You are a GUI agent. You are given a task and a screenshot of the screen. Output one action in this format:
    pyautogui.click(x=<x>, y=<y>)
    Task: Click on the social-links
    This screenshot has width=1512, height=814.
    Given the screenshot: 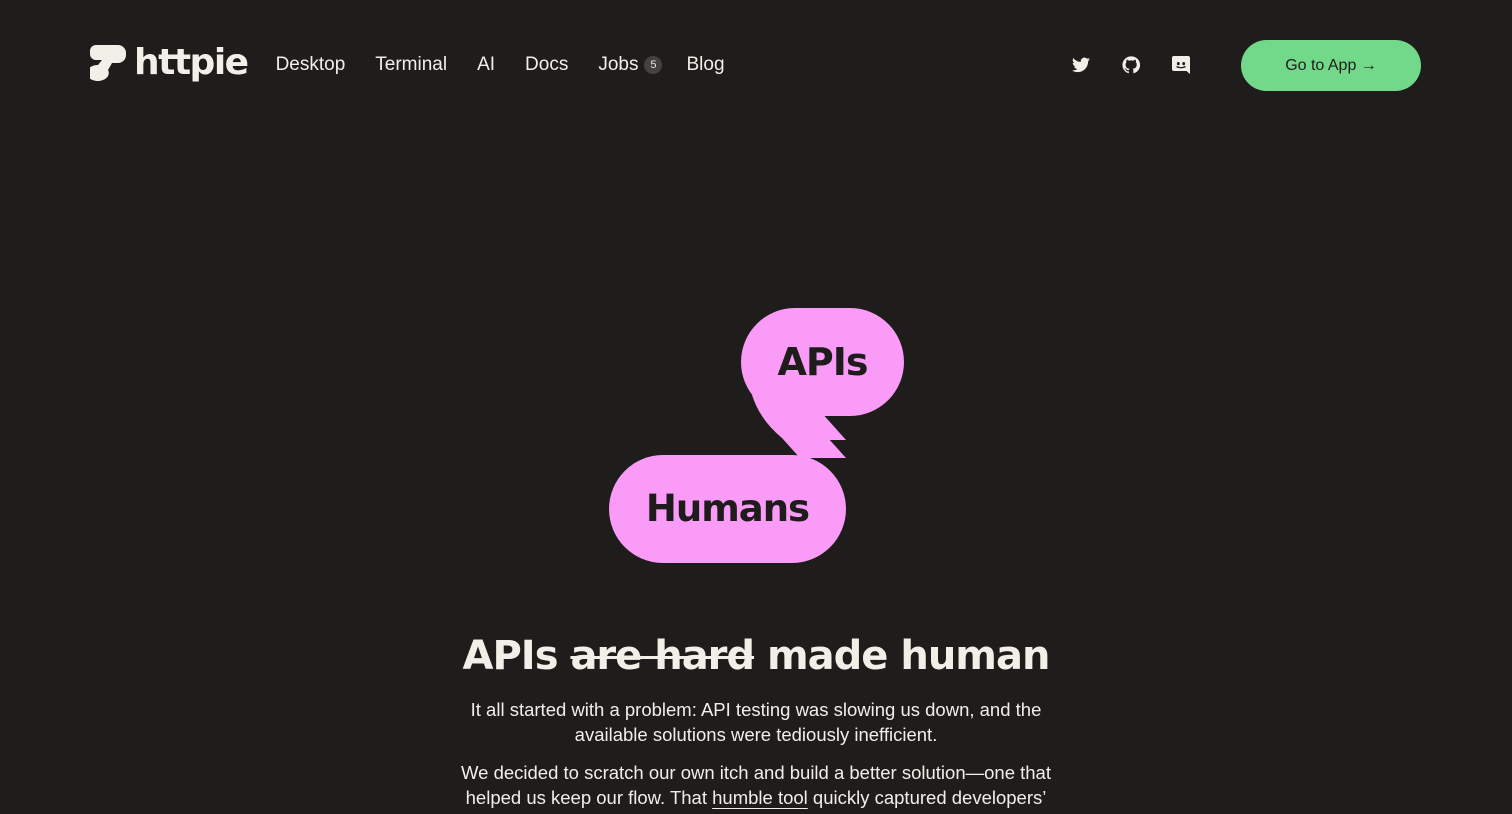 What is the action you would take?
    pyautogui.click(x=1143, y=65)
    